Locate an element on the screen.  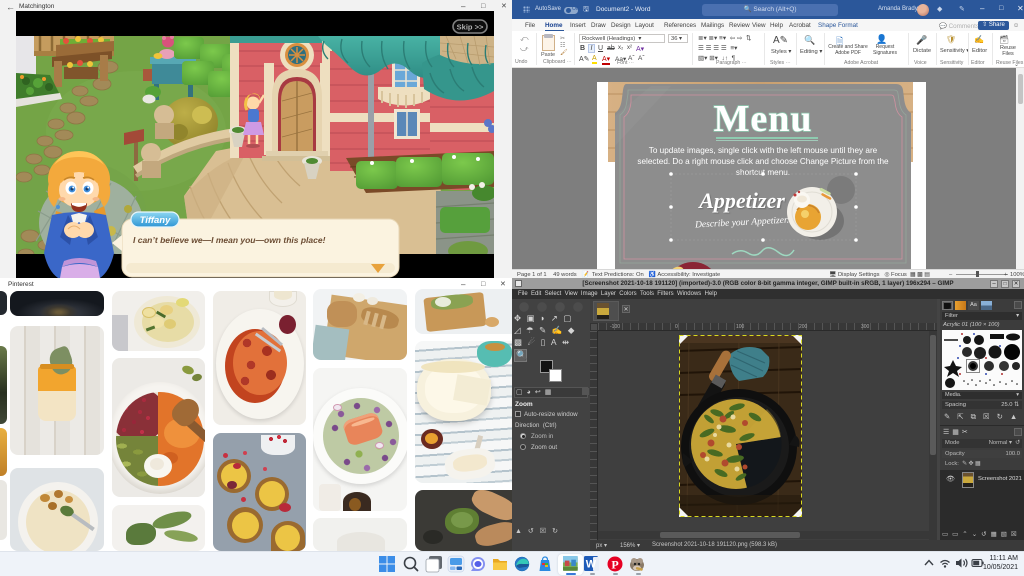
svg-text: P is located at coordinates (614, 565).